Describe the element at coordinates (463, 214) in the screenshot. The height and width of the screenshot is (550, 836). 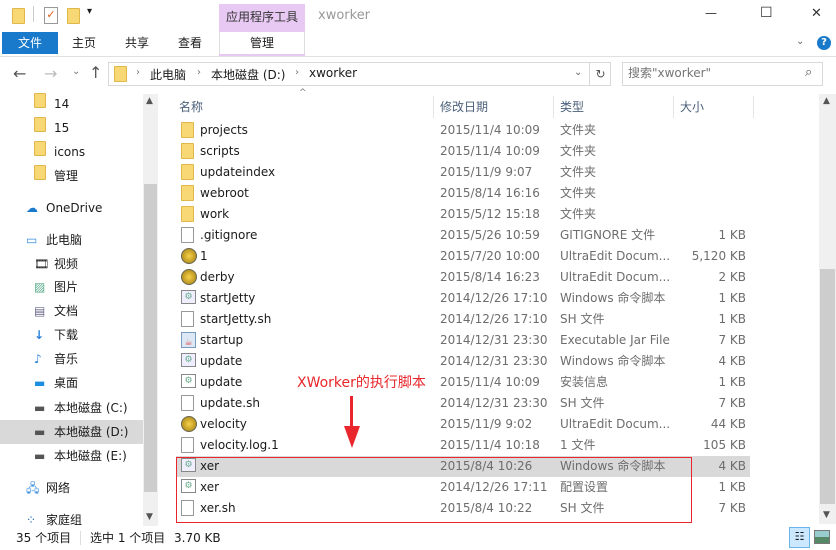
I see `file-row: work 2015/5/12 15:18 文件夹` at that location.